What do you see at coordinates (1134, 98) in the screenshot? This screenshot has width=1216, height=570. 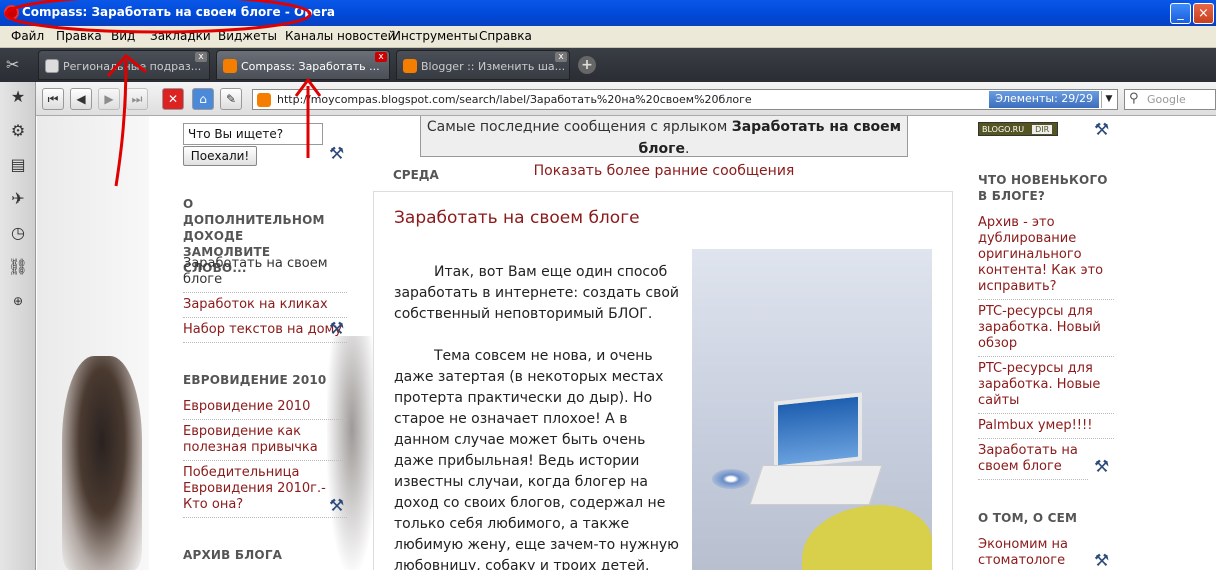 I see `search-icon: ⚲` at bounding box center [1134, 98].